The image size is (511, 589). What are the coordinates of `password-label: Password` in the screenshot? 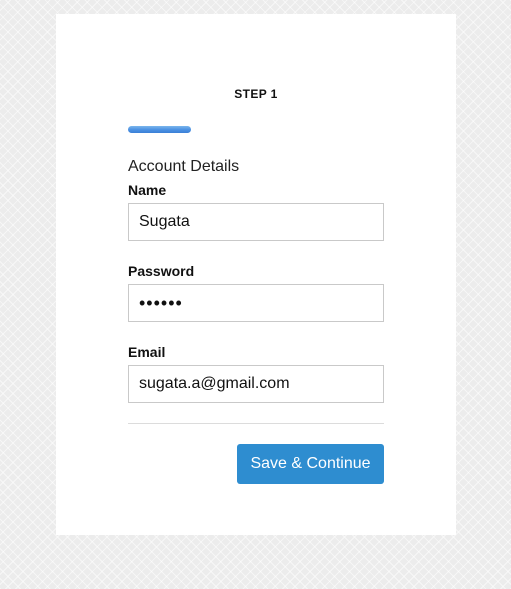 It's located at (161, 271).